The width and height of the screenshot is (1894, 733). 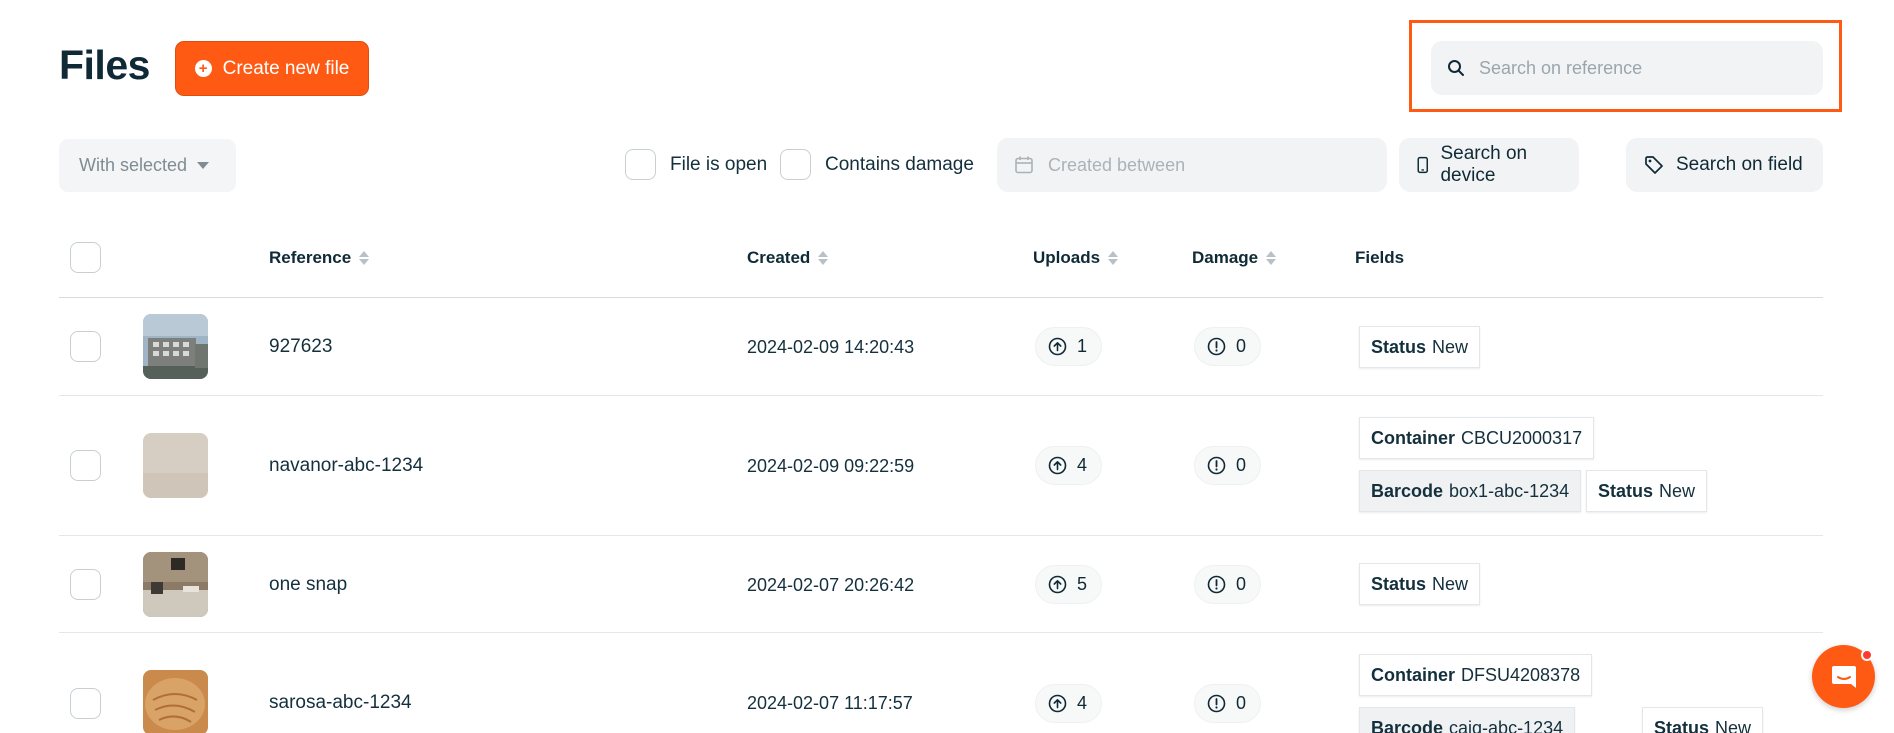 I want to click on column-uploads-label: Uploads, so click(x=1067, y=257).